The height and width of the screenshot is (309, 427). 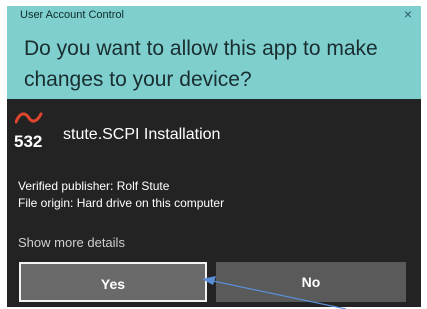 What do you see at coordinates (71, 242) in the screenshot?
I see `show-more-details-link: Show more details` at bounding box center [71, 242].